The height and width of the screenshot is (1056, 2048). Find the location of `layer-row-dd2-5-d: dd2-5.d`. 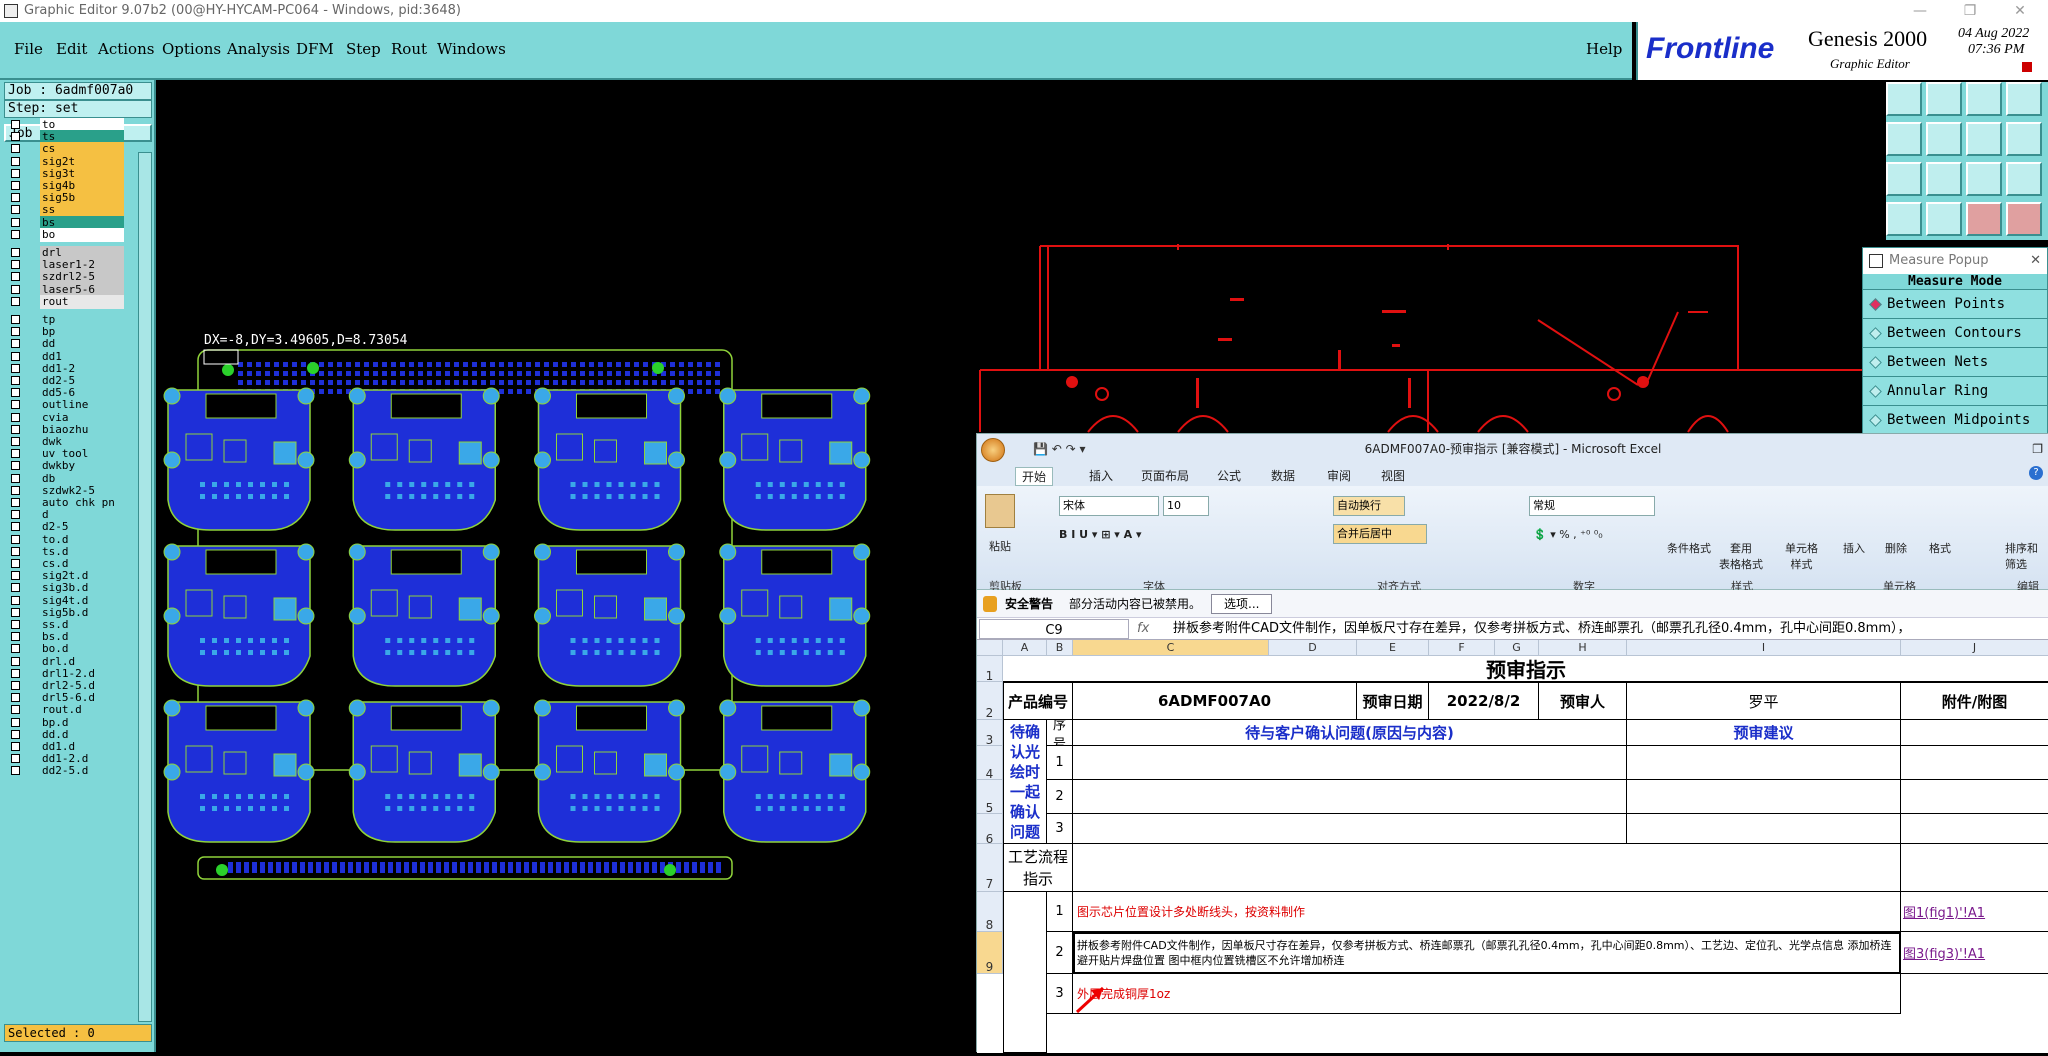

layer-row-dd2-5-d: dd2-5.d is located at coordinates (65, 771).